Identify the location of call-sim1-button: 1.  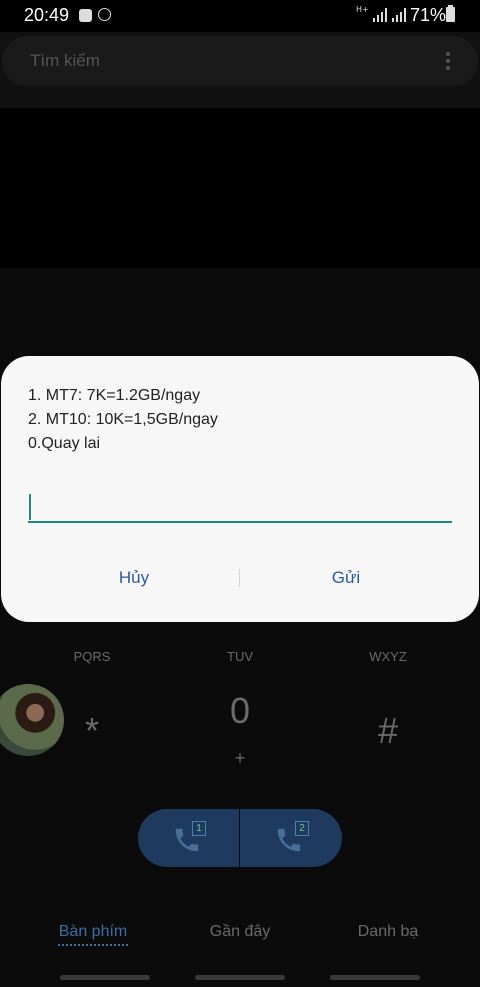
(189, 838).